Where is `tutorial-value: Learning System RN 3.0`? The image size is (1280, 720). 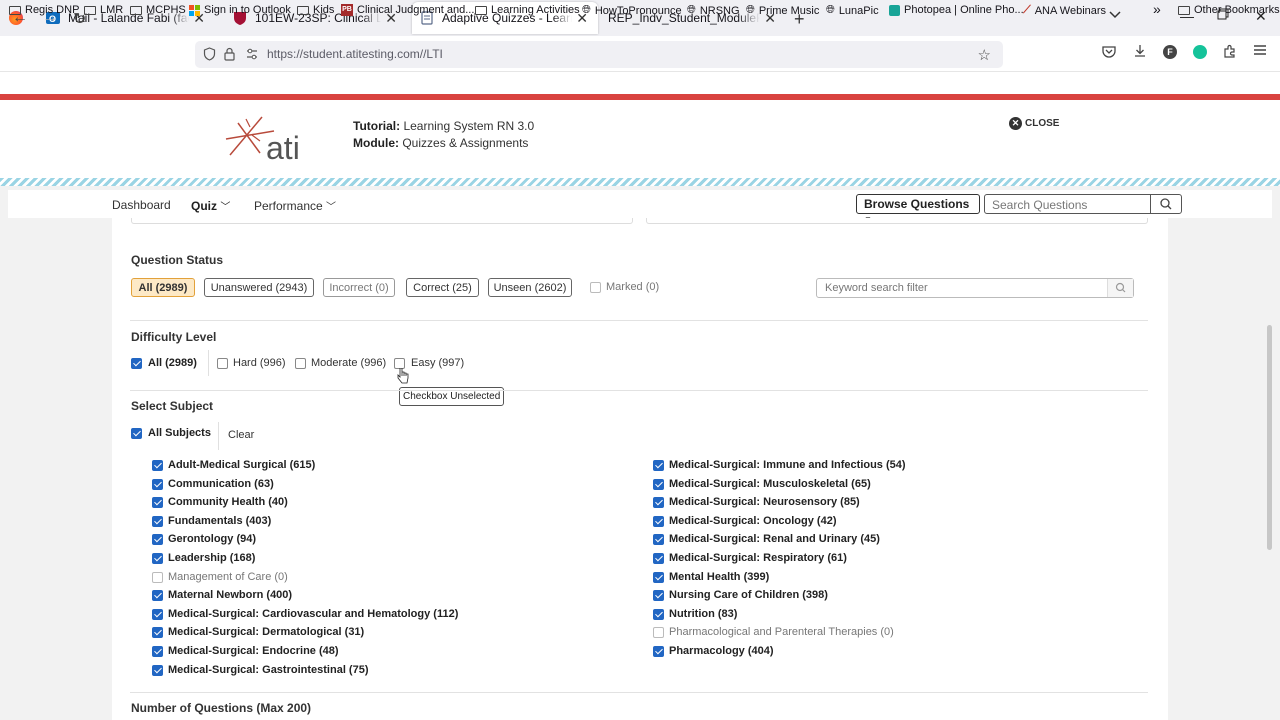 tutorial-value: Learning System RN 3.0 is located at coordinates (469, 126).